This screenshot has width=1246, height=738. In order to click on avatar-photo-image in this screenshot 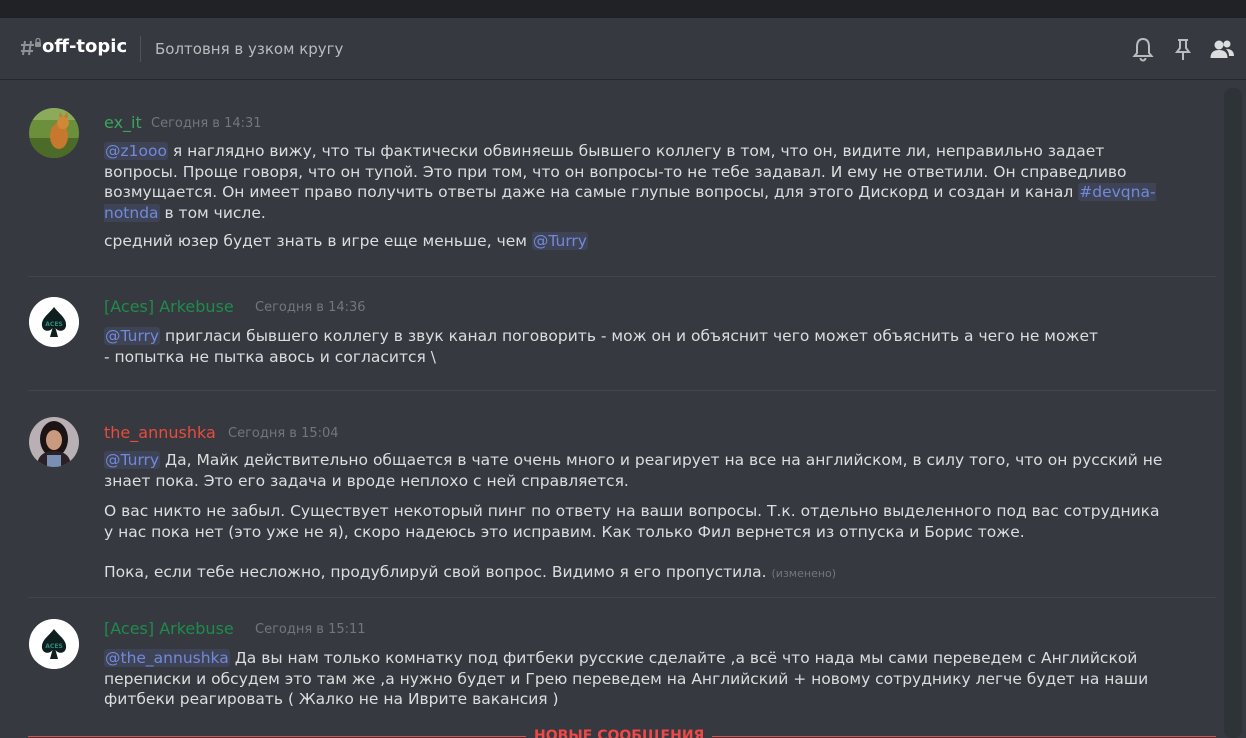, I will do `click(54, 442)`.